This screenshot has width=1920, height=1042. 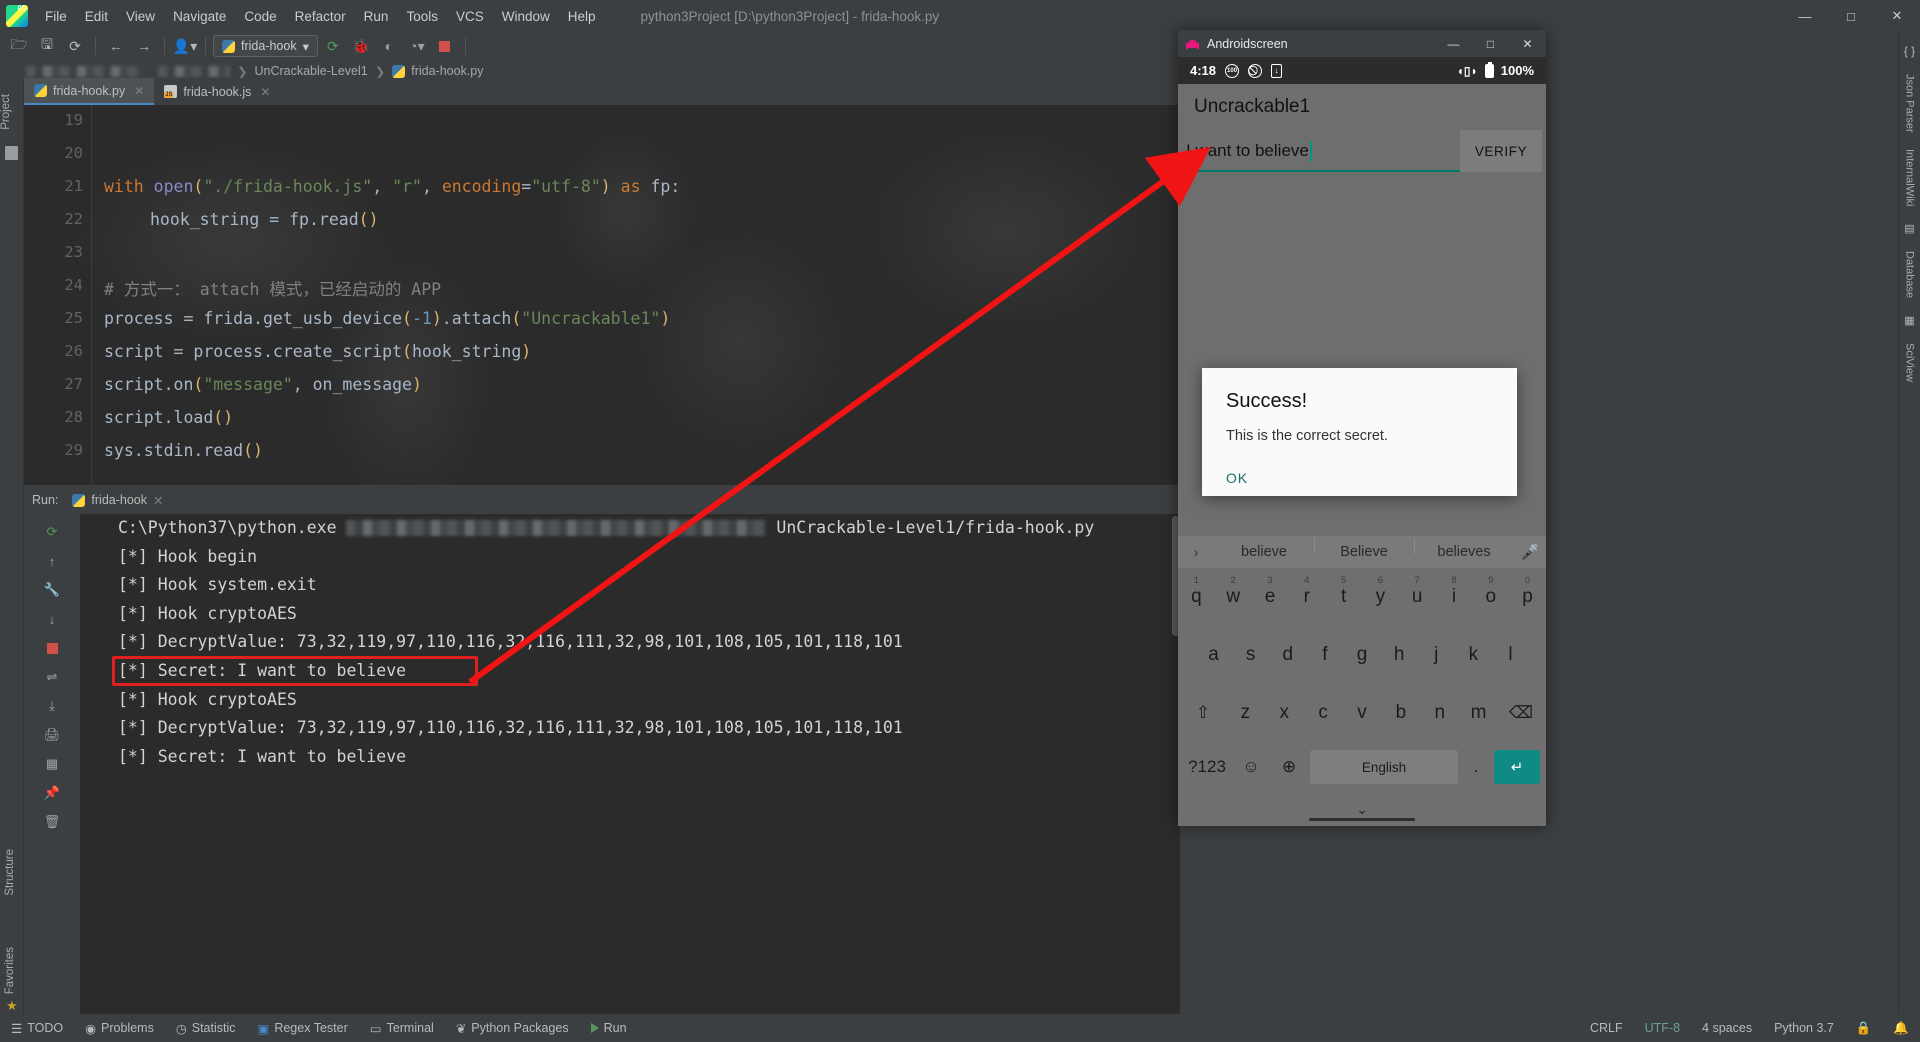 What do you see at coordinates (417, 46) in the screenshot?
I see `profile-run-icon: ◔▾` at bounding box center [417, 46].